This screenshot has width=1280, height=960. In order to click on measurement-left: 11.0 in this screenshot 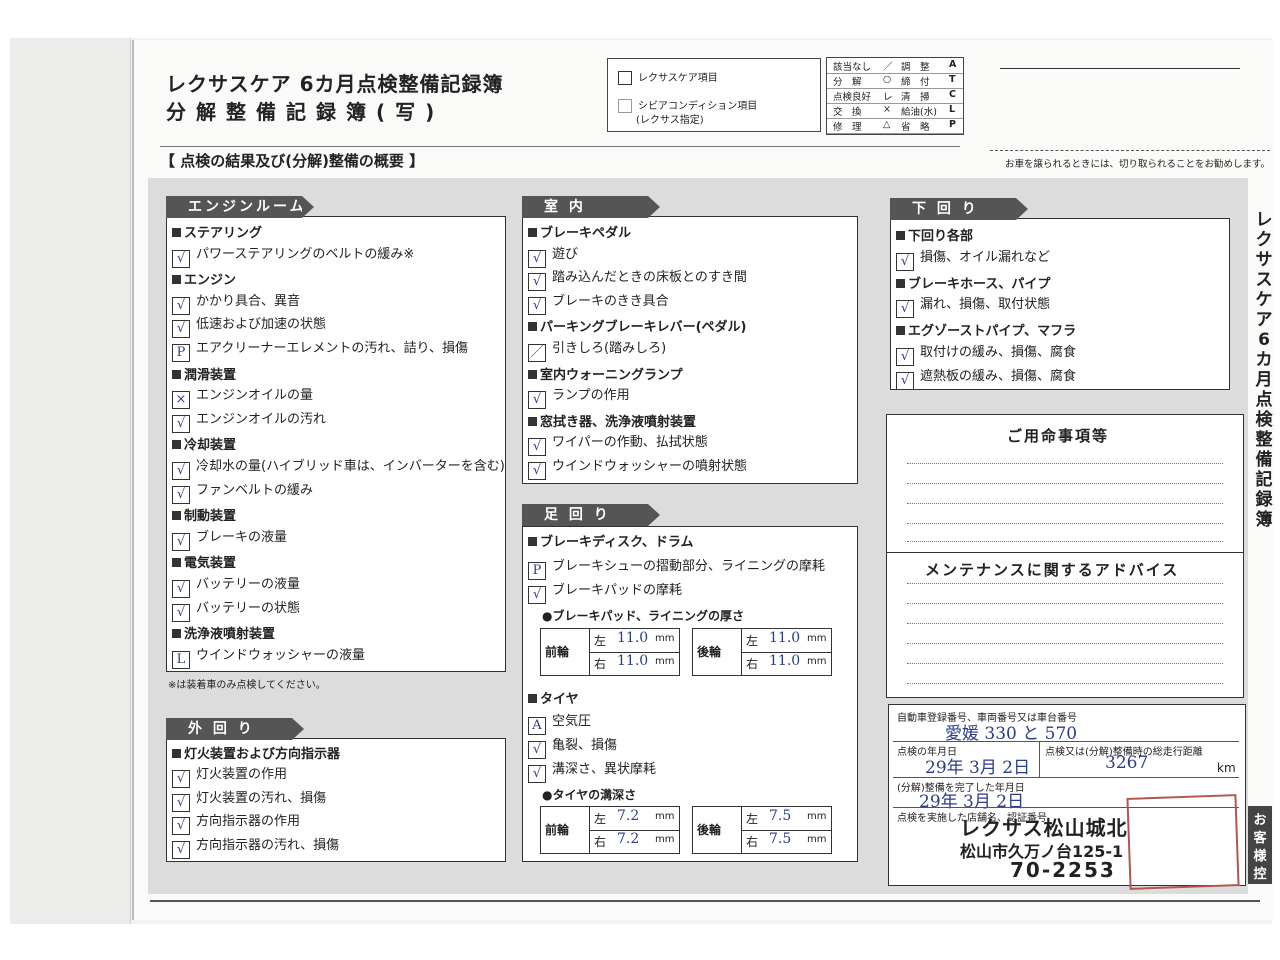, I will do `click(785, 638)`.